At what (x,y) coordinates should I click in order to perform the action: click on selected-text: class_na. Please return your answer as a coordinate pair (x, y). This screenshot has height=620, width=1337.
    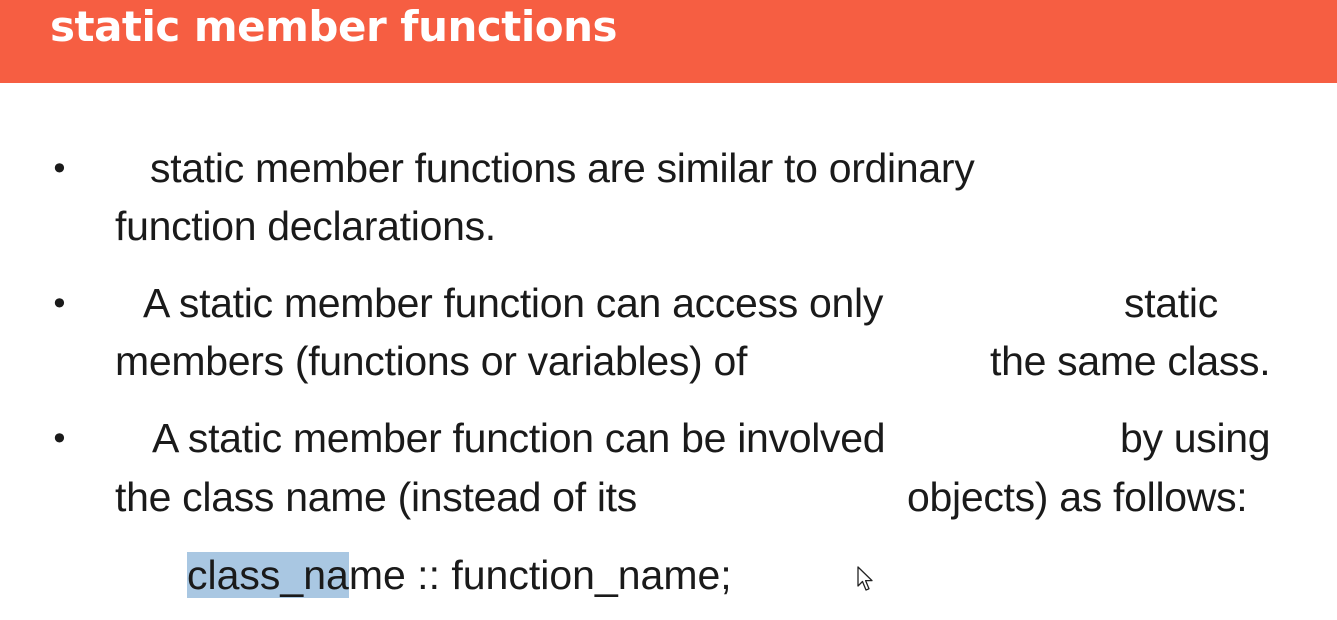
    Looking at the image, I should click on (268, 575).